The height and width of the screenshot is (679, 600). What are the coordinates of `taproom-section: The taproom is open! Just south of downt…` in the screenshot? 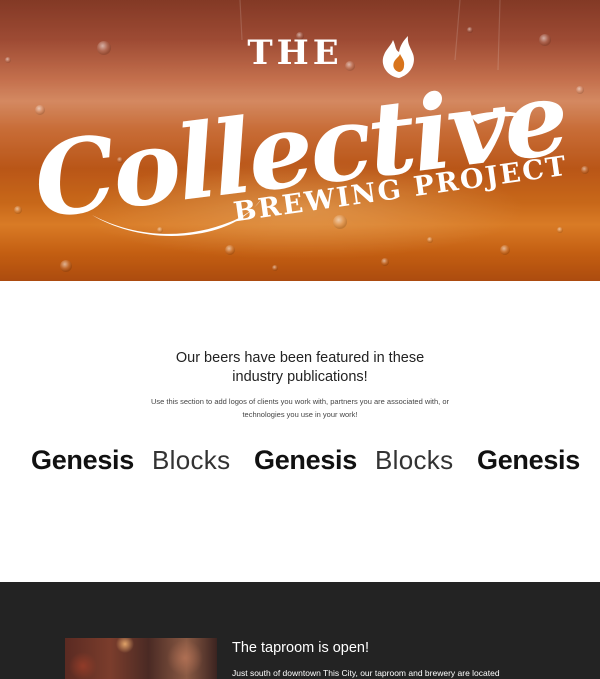 It's located at (300, 630).